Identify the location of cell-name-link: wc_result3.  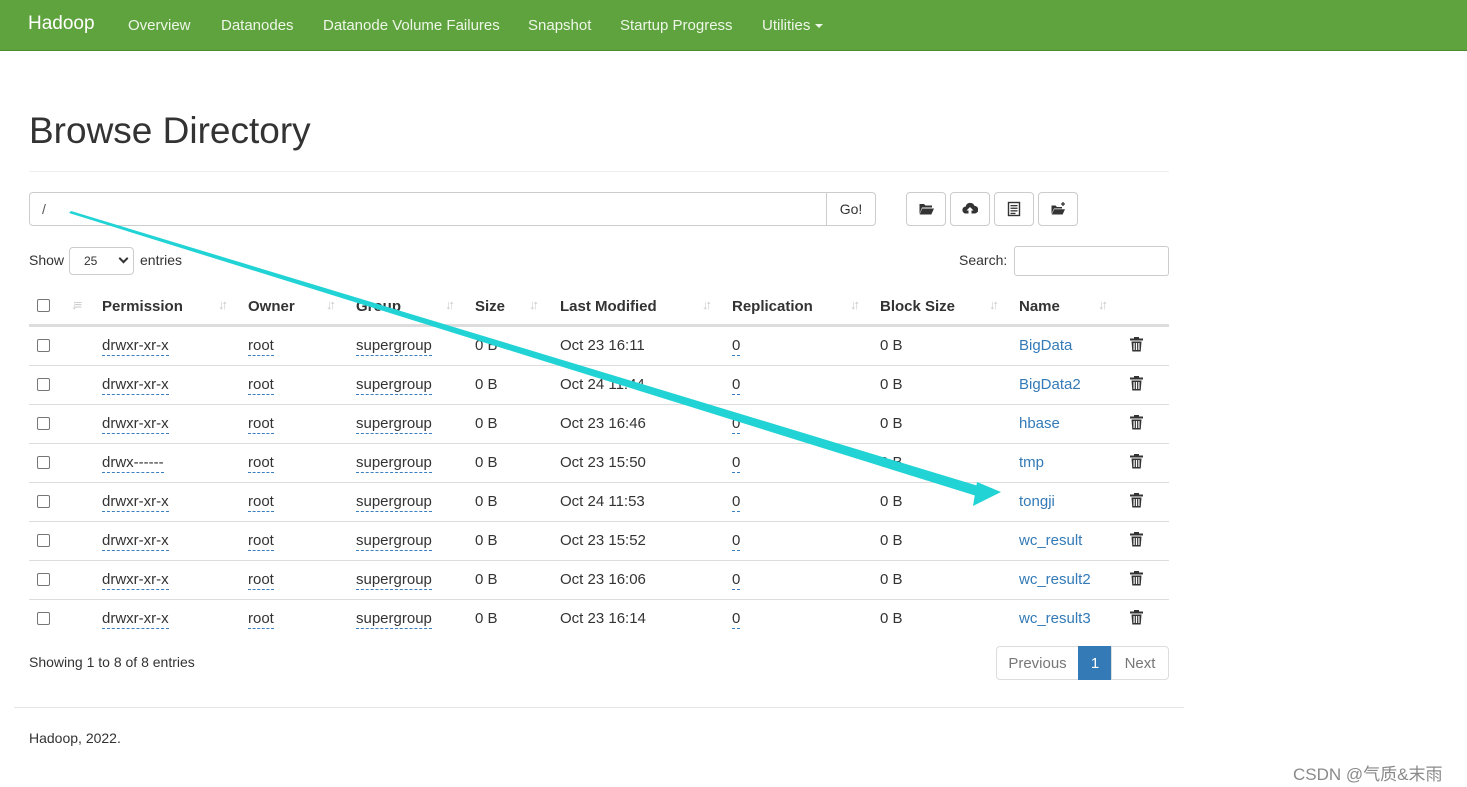
(1055, 618).